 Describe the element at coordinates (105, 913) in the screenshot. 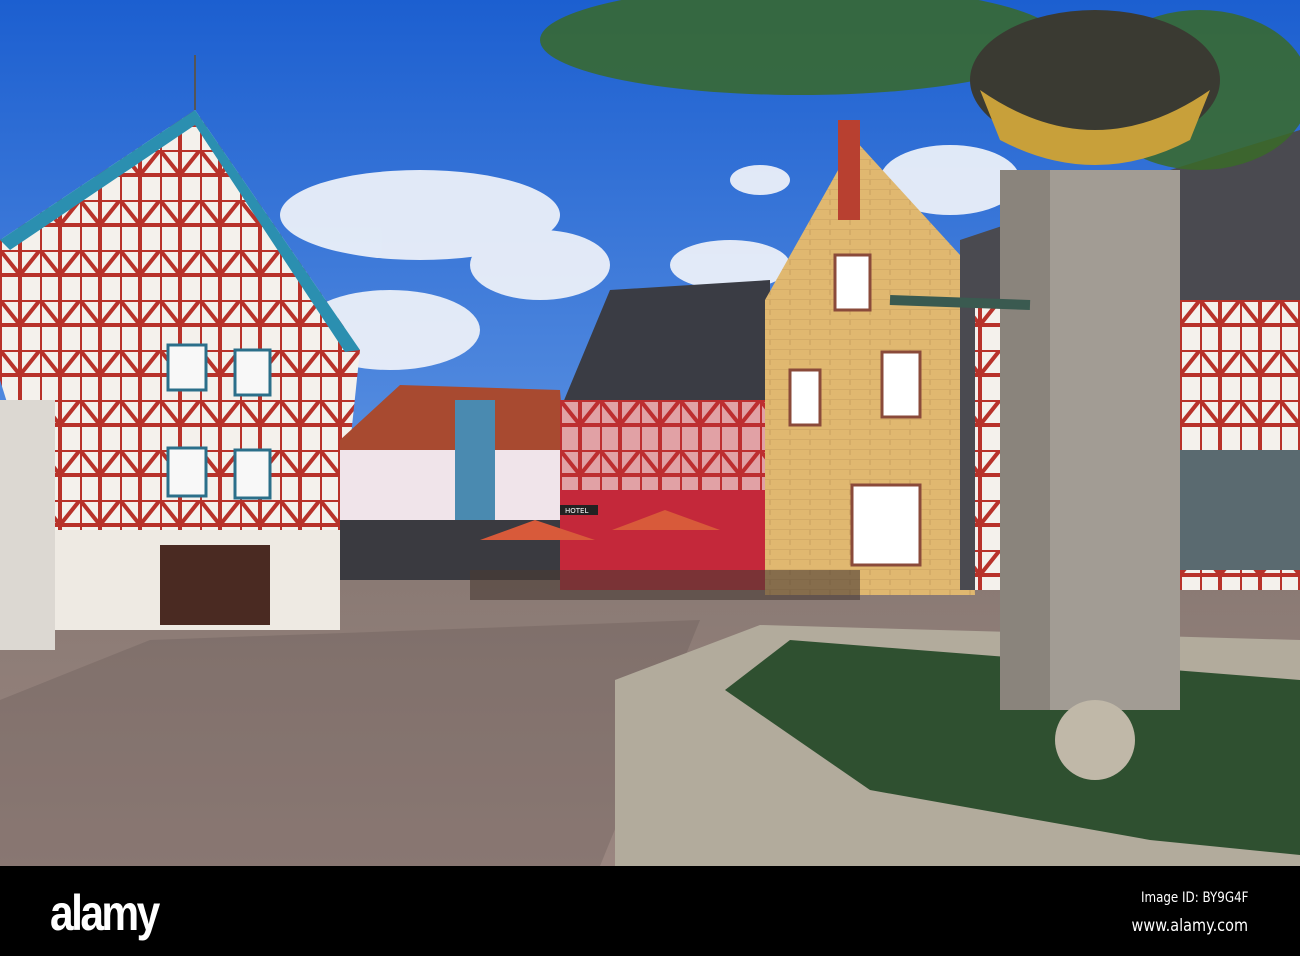

I see `alamy-logo: alamy` at that location.